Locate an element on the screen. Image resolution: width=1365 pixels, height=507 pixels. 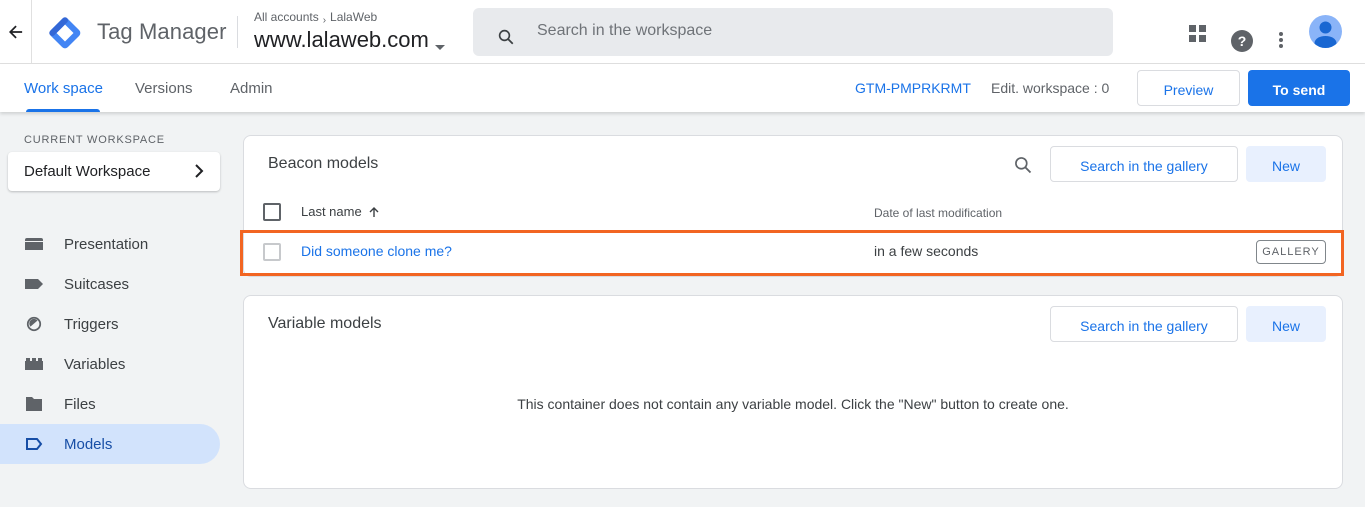
breadcrumb: All accounts › LalaWeb is located at coordinates (315, 18).